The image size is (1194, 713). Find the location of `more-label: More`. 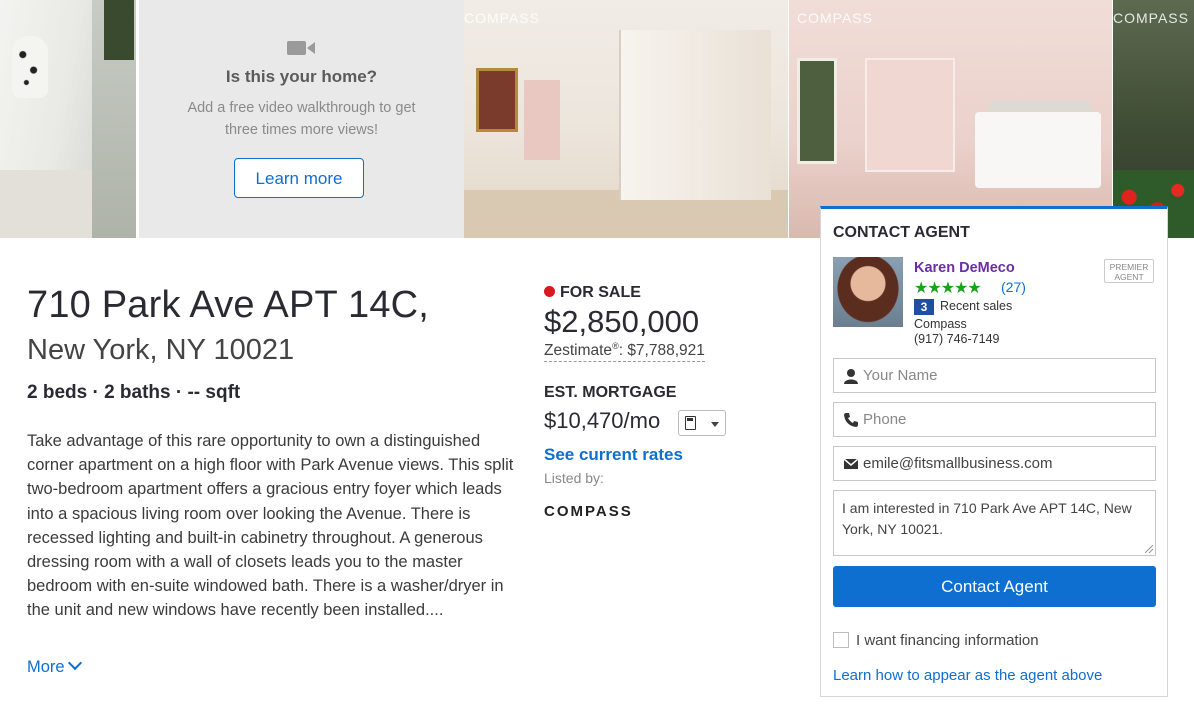

more-label: More is located at coordinates (46, 667).